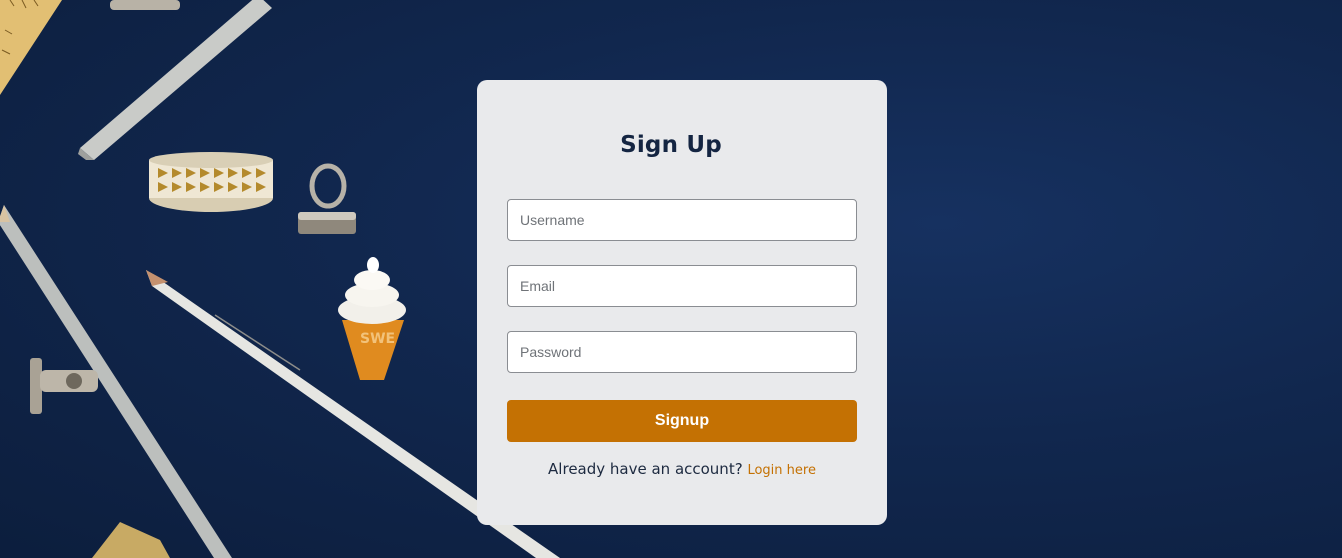 This screenshot has width=1342, height=558. What do you see at coordinates (682, 421) in the screenshot?
I see `signup-button: Signup` at bounding box center [682, 421].